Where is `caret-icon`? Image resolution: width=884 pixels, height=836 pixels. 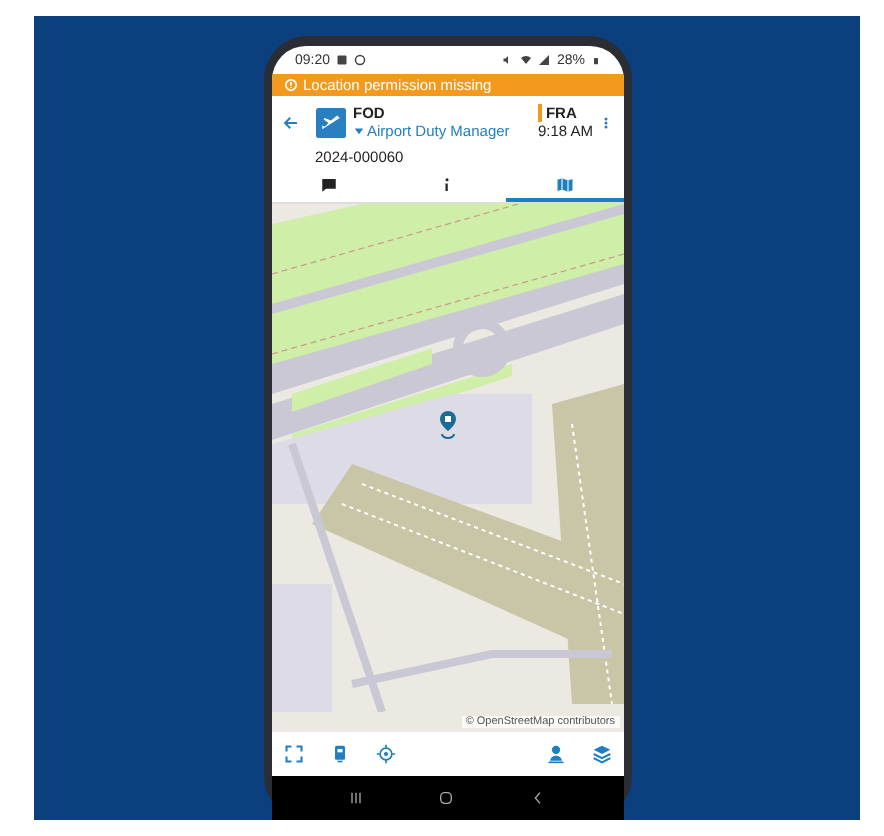 caret-icon is located at coordinates (358, 131).